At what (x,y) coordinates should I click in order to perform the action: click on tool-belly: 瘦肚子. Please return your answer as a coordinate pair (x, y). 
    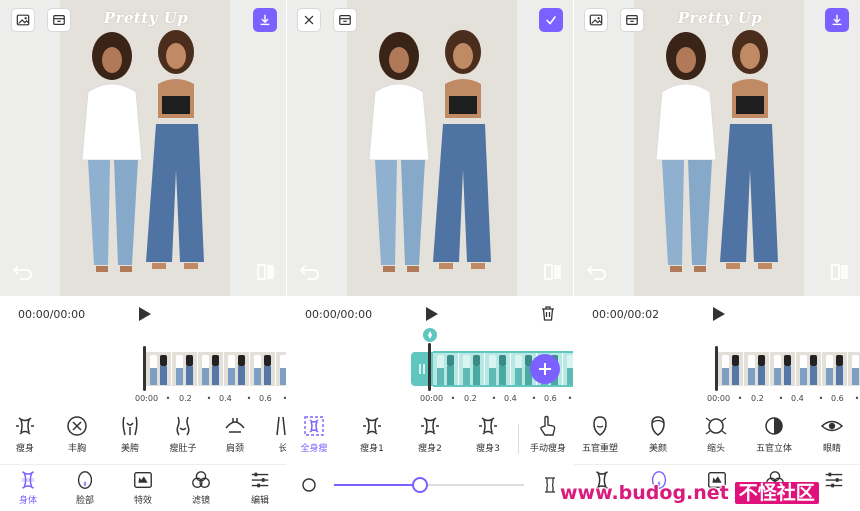
    Looking at the image, I should click on (183, 434).